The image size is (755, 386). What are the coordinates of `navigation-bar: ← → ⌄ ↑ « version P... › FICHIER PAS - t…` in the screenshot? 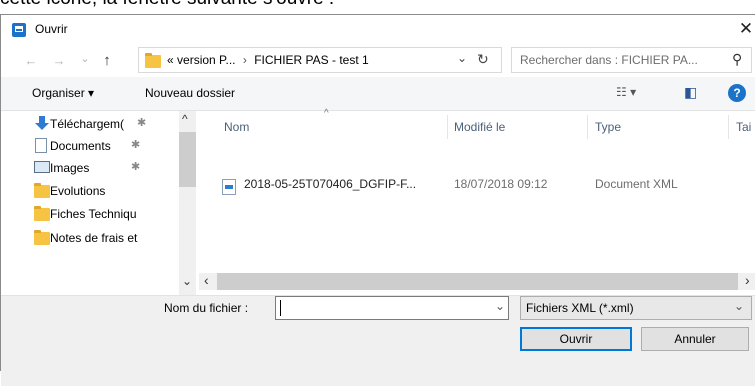 It's located at (378, 61).